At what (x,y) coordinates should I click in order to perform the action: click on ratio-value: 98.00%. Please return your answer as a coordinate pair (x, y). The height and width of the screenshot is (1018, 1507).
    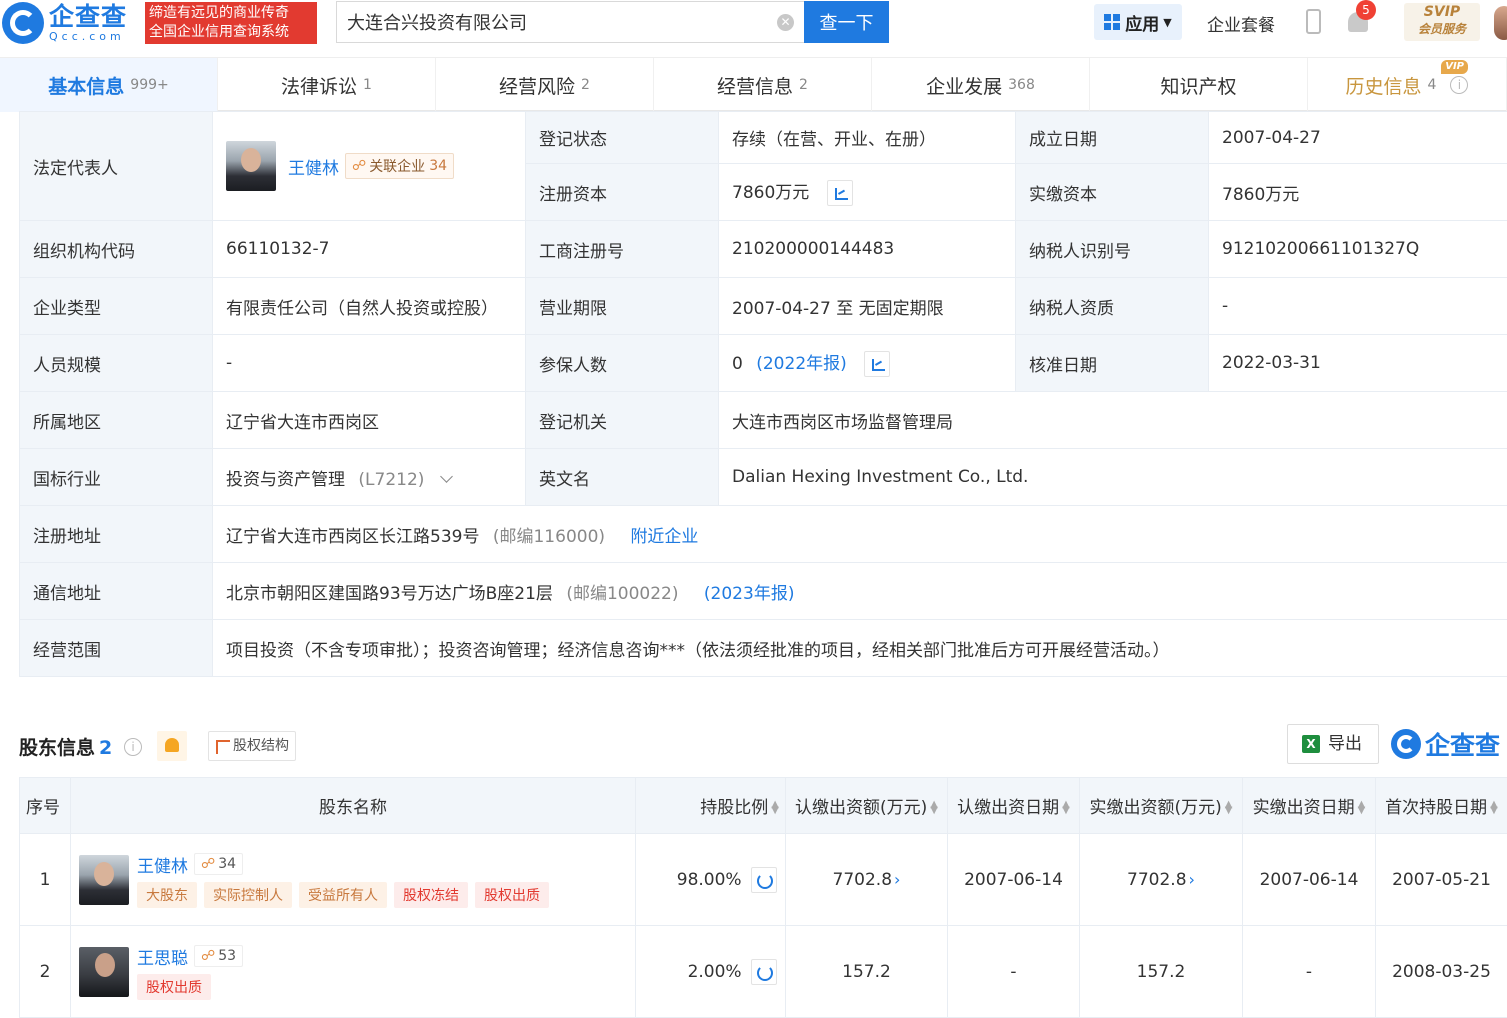
    Looking at the image, I should click on (709, 880).